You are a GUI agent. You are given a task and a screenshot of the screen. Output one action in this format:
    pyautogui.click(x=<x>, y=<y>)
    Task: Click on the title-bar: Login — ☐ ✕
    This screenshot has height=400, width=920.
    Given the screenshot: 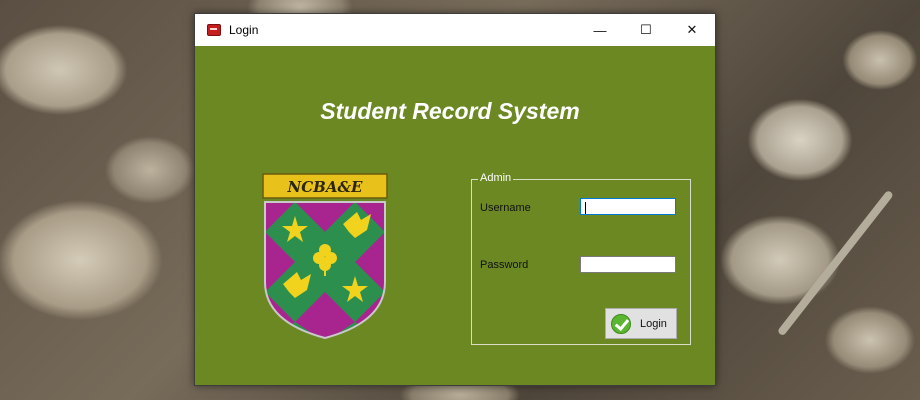 What is the action you would take?
    pyautogui.click(x=455, y=30)
    